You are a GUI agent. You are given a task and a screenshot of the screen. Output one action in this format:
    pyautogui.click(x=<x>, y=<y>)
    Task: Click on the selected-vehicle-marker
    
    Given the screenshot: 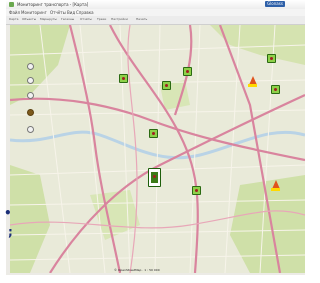 What is the action you would take?
    pyautogui.click(x=154, y=177)
    